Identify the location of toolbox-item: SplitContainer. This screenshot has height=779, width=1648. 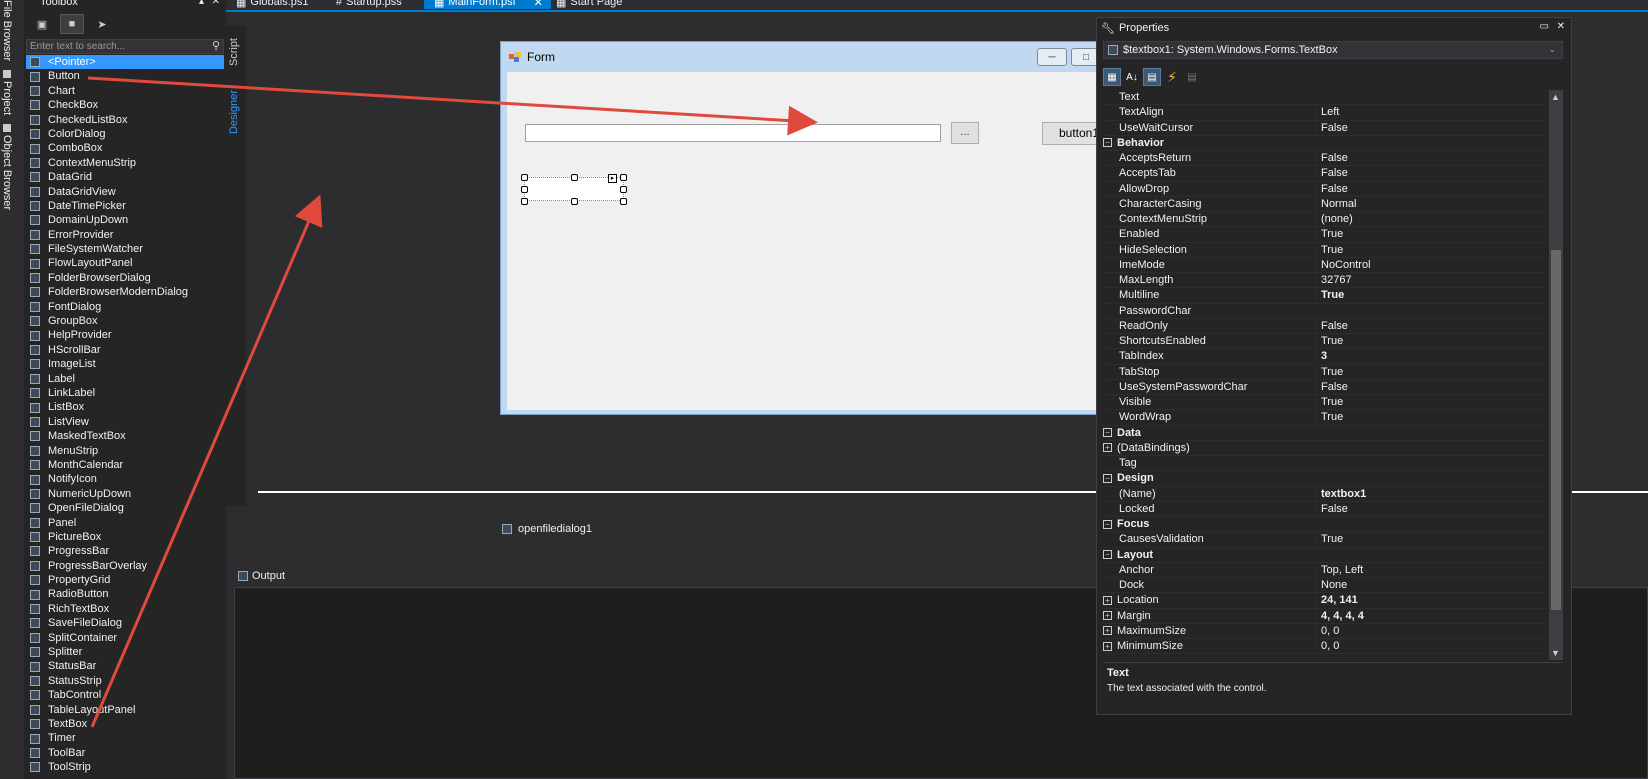
(125, 638).